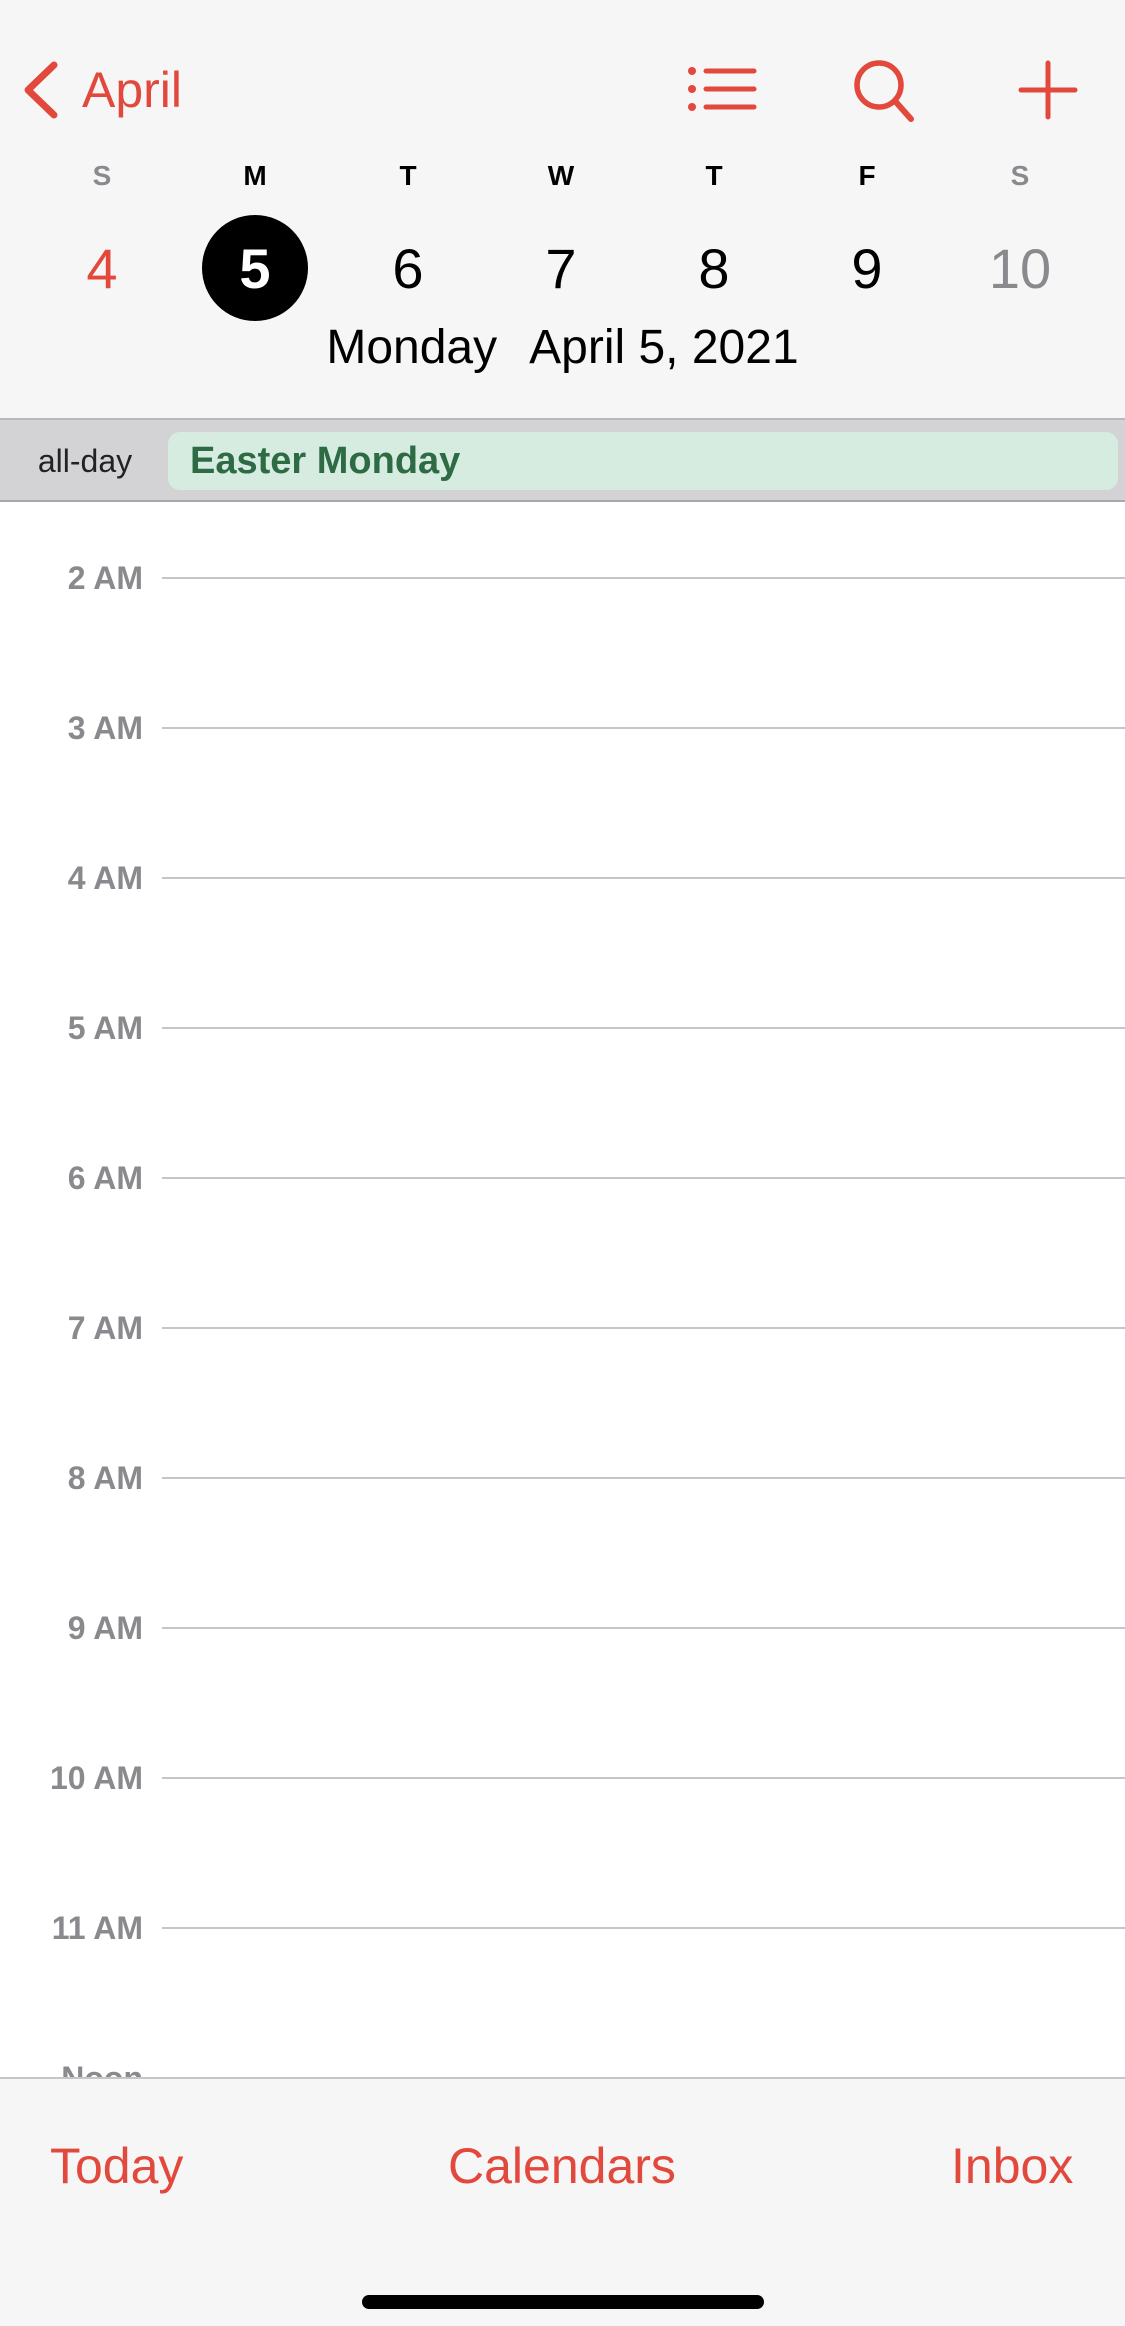  I want to click on list-icon, so click(722, 89).